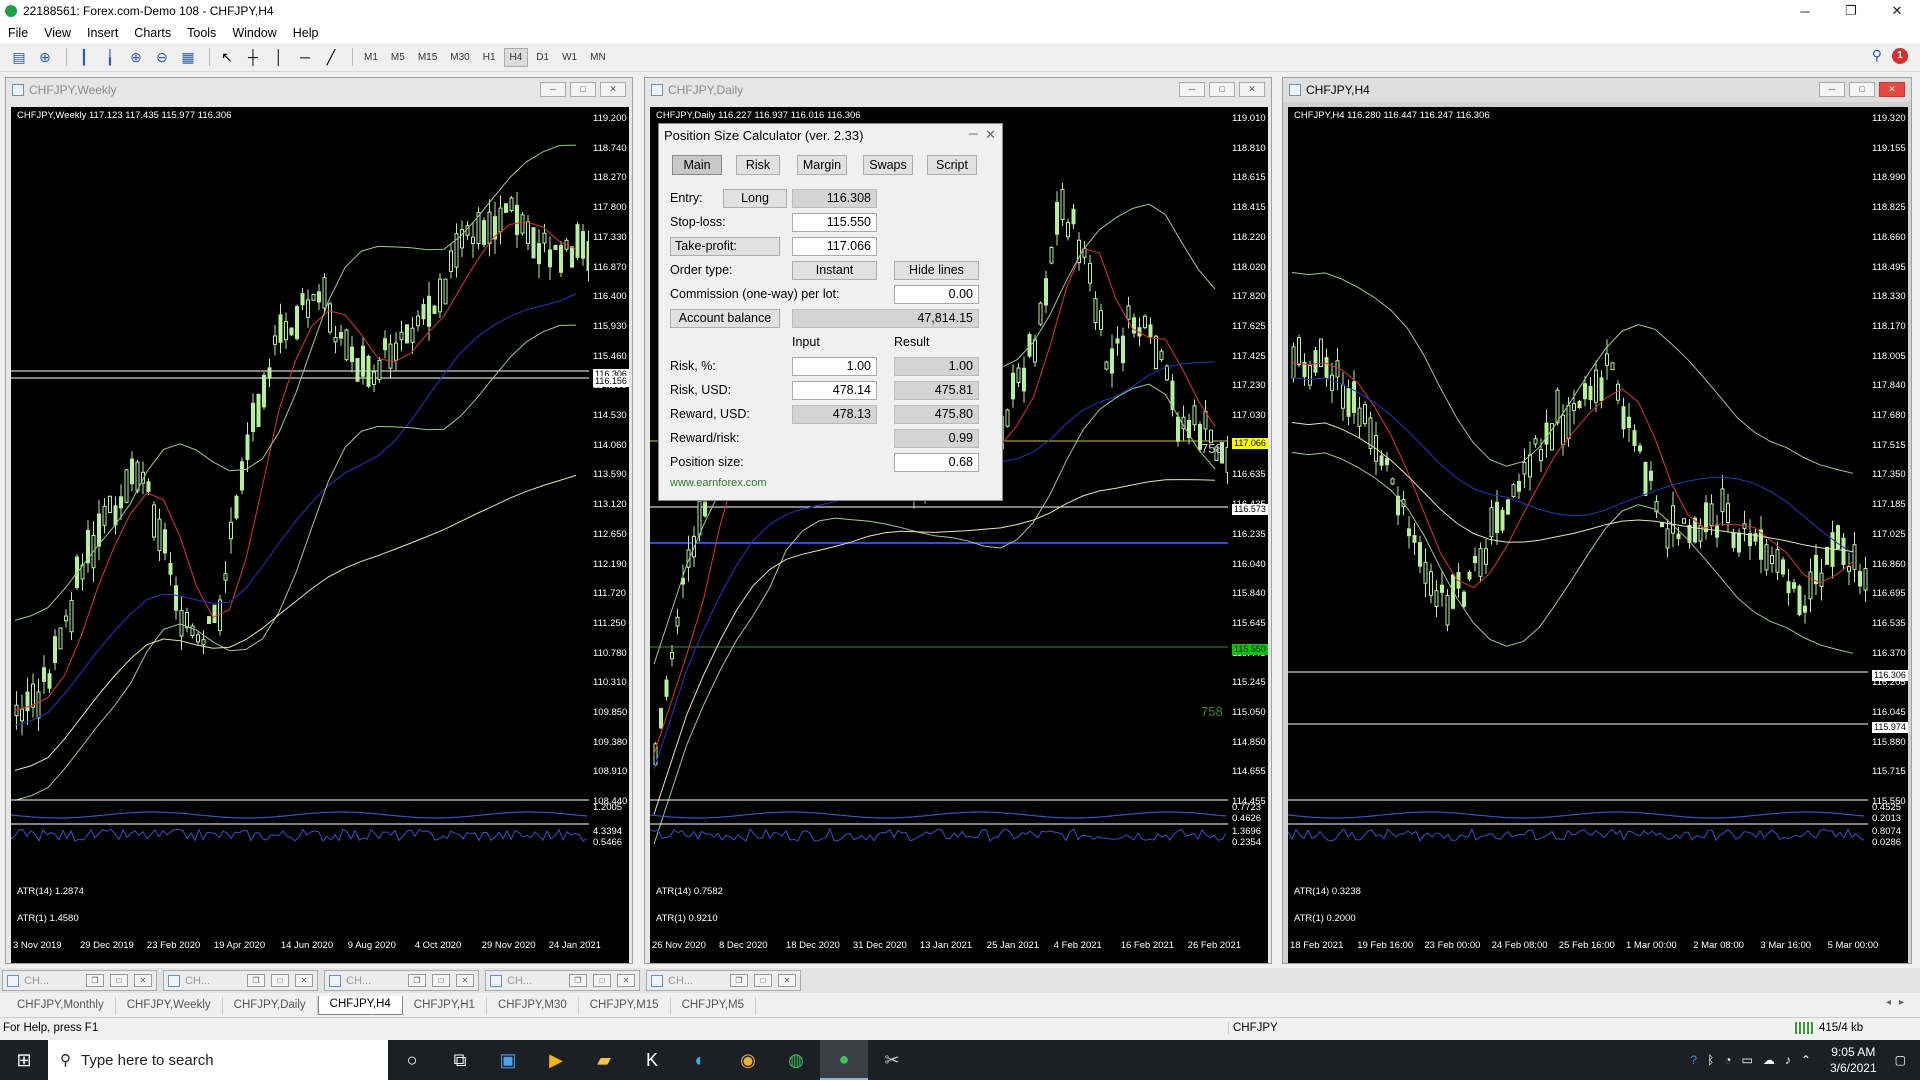 The height and width of the screenshot is (1080, 1920). Describe the element at coordinates (201, 33) in the screenshot. I see `menu-tools: Tools` at that location.